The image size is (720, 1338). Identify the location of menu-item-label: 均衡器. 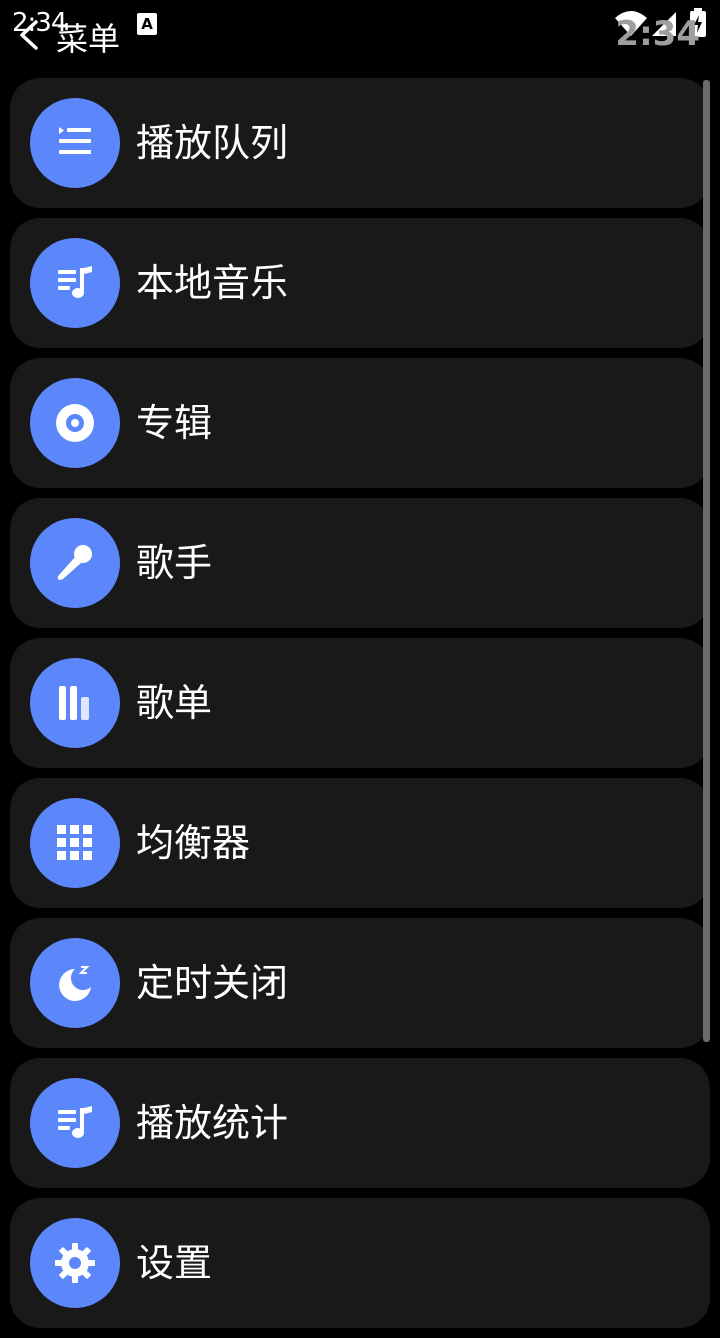
(193, 843).